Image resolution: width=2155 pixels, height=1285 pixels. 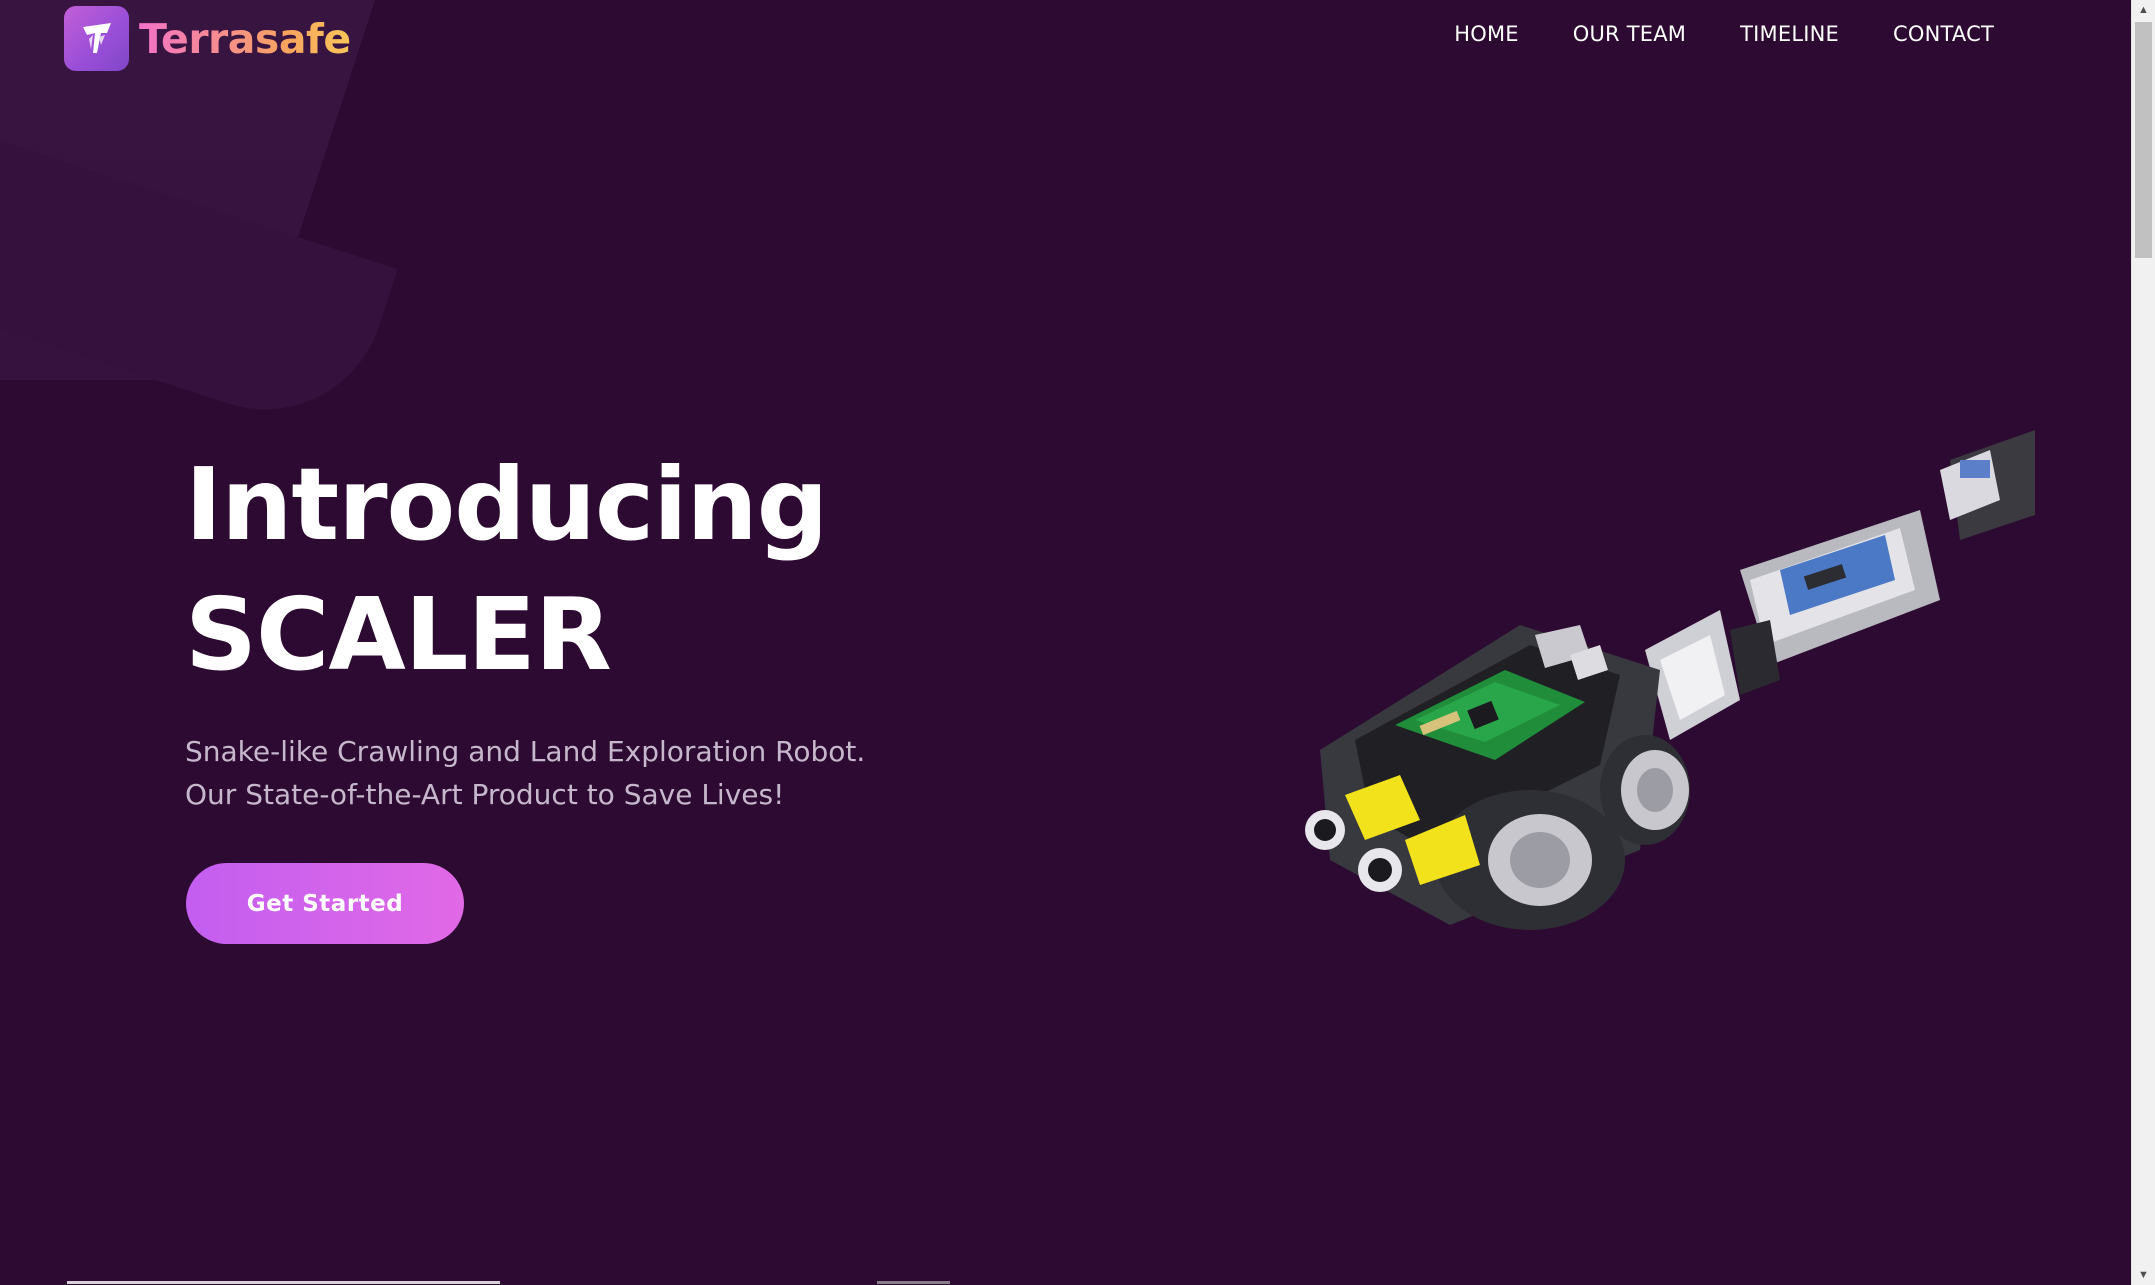 What do you see at coordinates (913, 1282) in the screenshot?
I see `section-divider-center` at bounding box center [913, 1282].